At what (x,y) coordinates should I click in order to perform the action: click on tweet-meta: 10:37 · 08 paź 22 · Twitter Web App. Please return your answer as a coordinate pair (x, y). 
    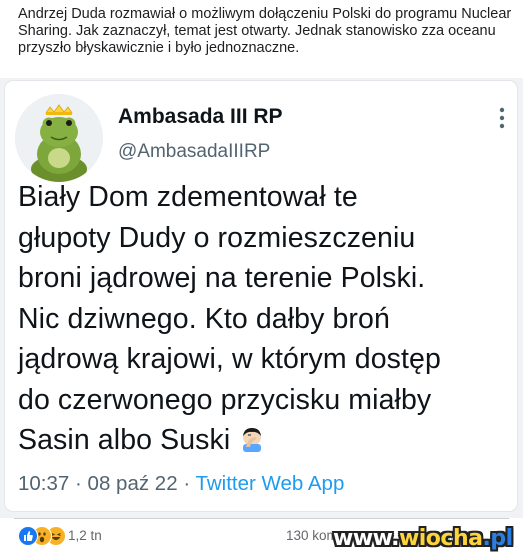
    Looking at the image, I should click on (181, 484).